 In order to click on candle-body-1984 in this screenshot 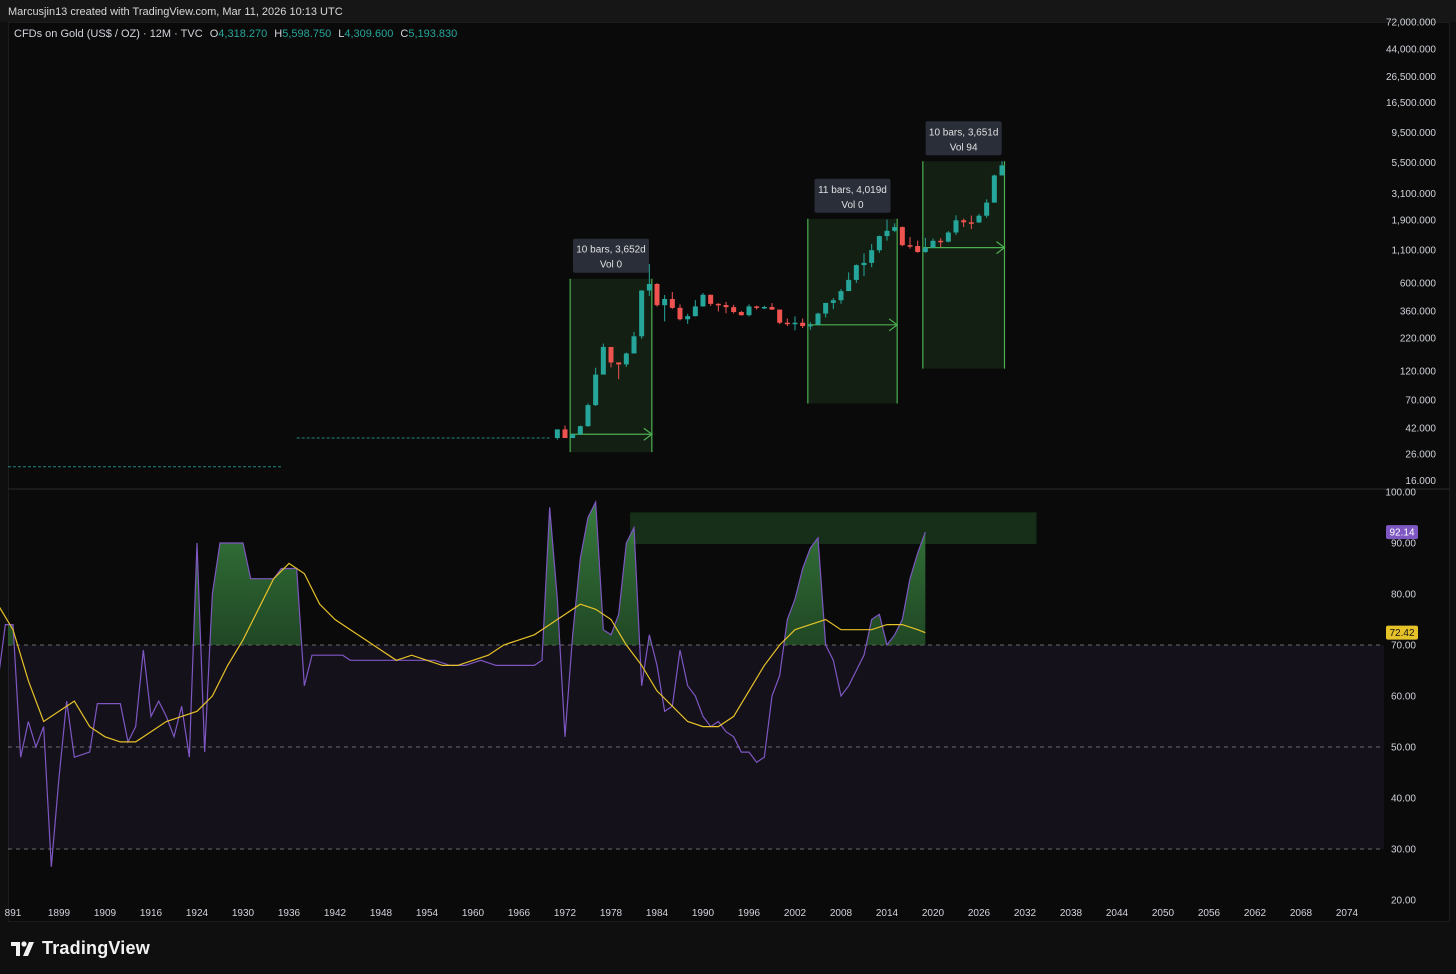, I will do `click(680, 313)`.